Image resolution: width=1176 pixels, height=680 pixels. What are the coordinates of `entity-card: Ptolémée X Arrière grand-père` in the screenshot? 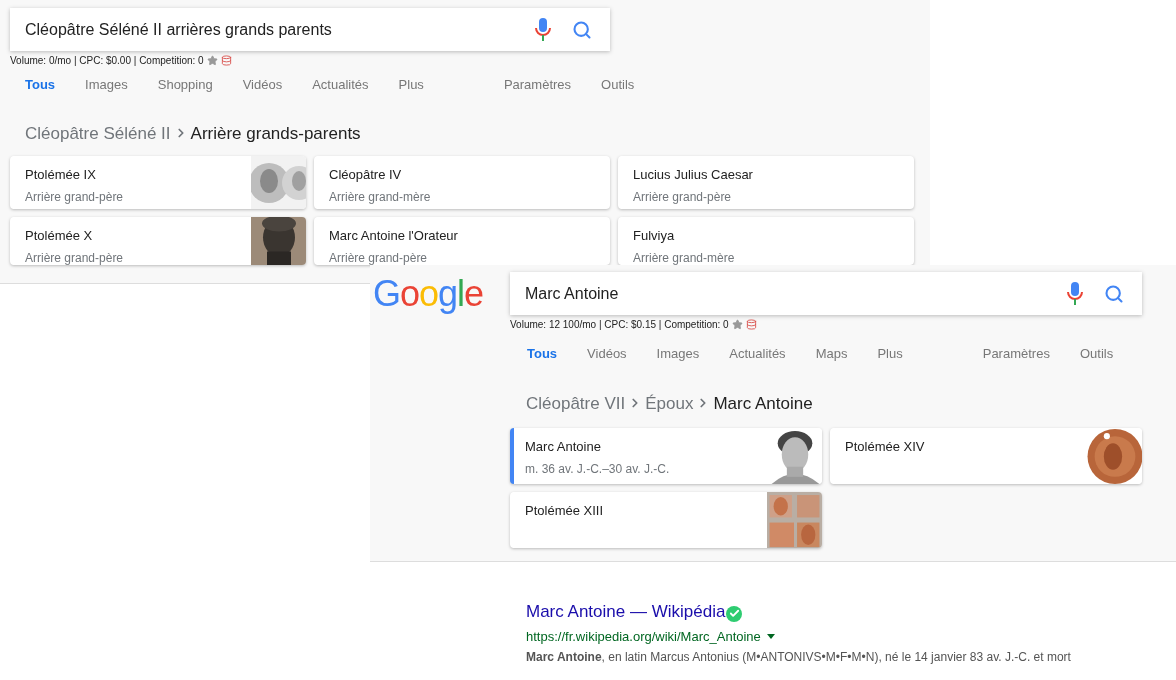 It's located at (158, 241).